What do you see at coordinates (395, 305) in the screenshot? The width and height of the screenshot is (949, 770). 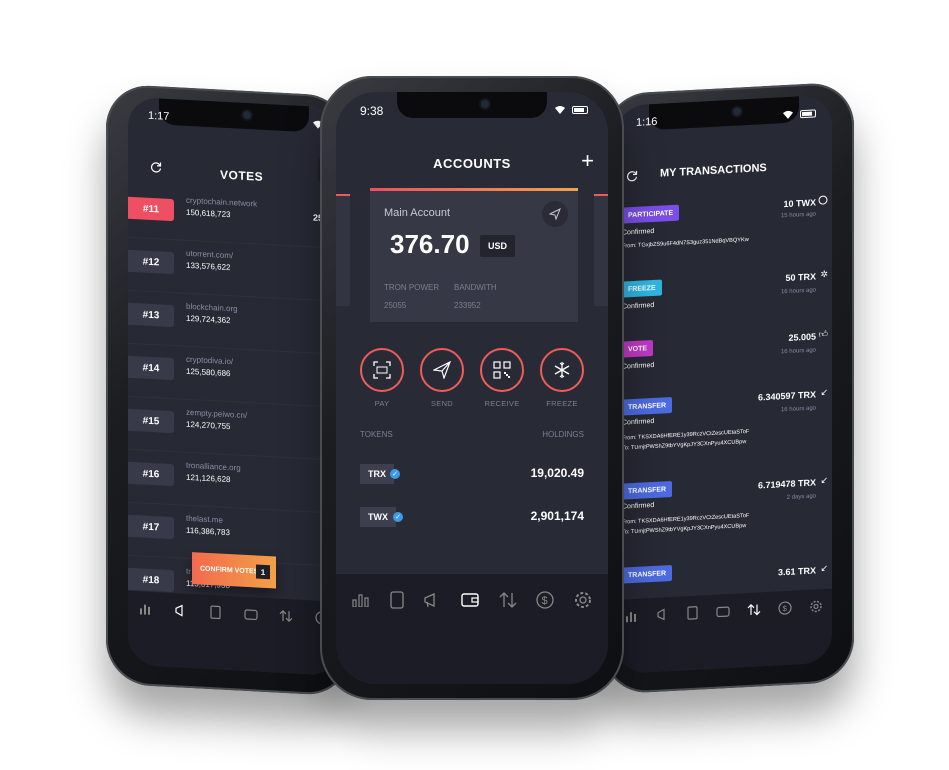 I see `tron-power-value: 25055` at bounding box center [395, 305].